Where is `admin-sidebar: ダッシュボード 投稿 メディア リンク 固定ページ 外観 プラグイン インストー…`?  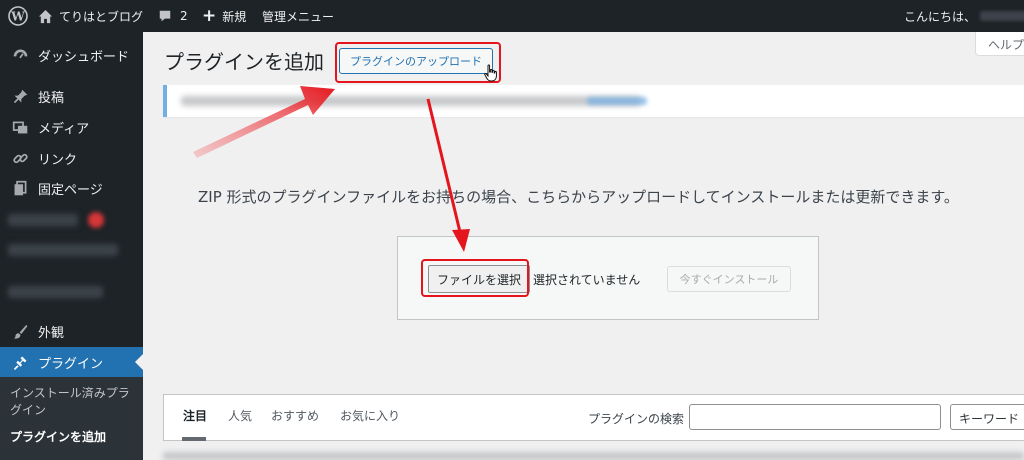 admin-sidebar: ダッシュボード 投稿 メディア リンク 固定ページ 外観 プラグイン インストー… is located at coordinates (71, 246).